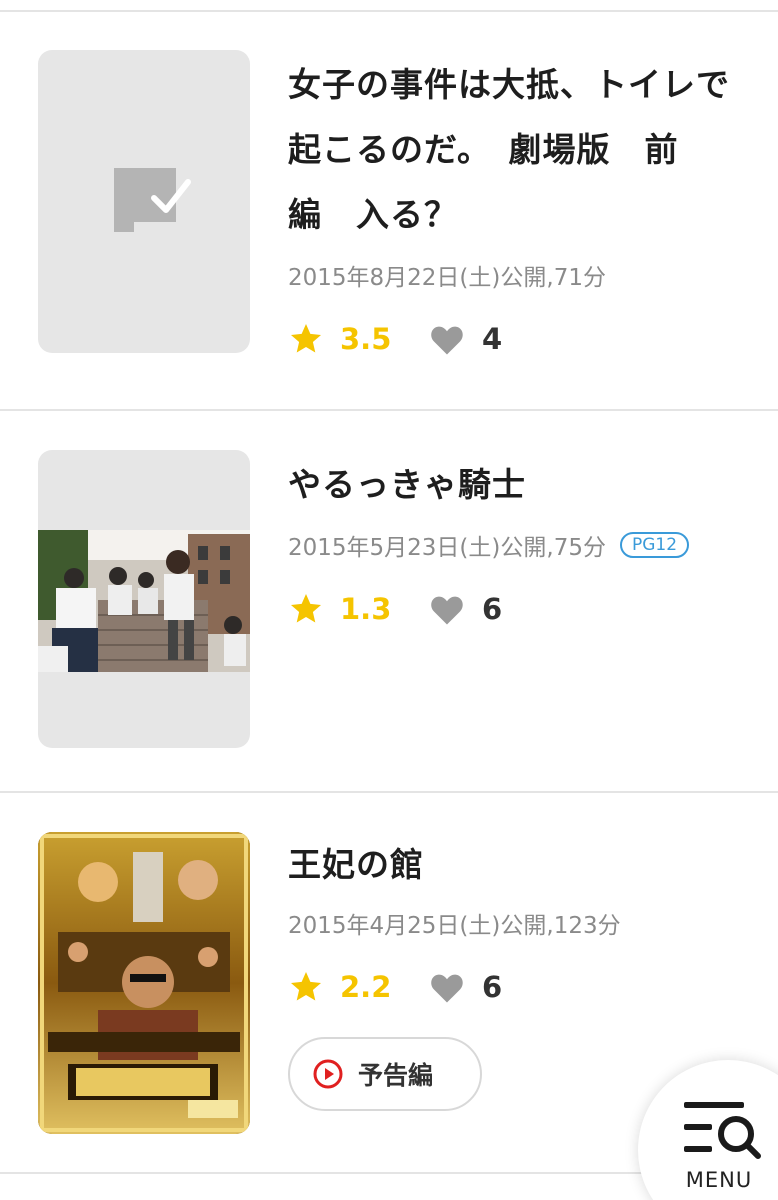 This screenshot has width=778, height=1200. I want to click on poster-placeholder, so click(144, 201).